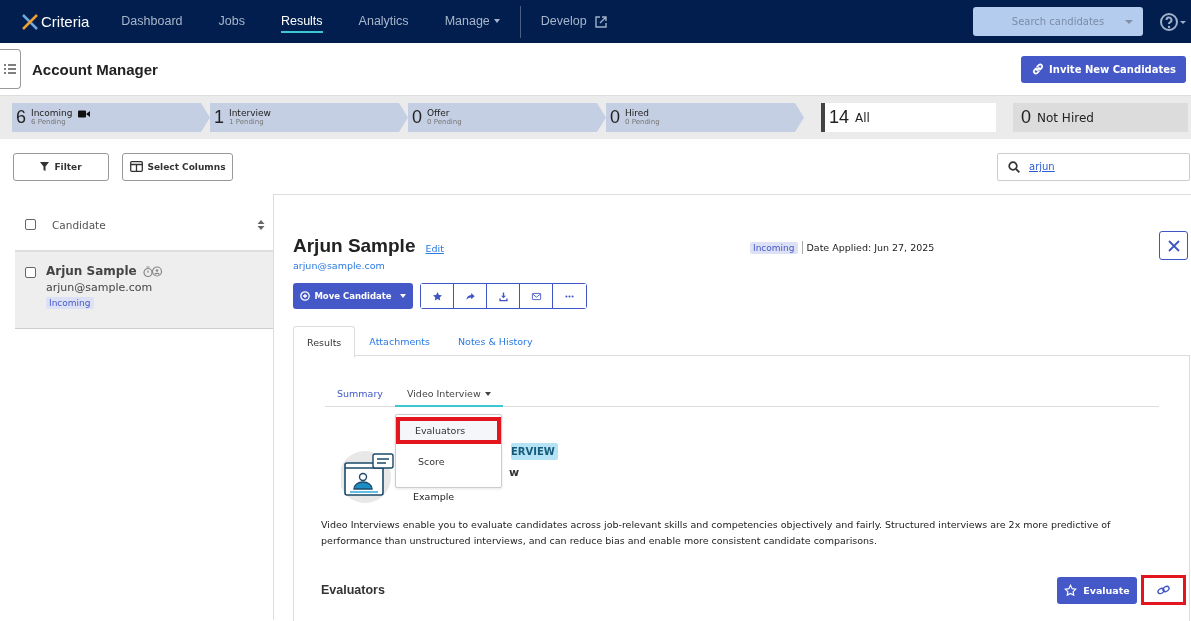 This screenshot has width=1191, height=621. I want to click on section-title: Evaluators, so click(353, 590).